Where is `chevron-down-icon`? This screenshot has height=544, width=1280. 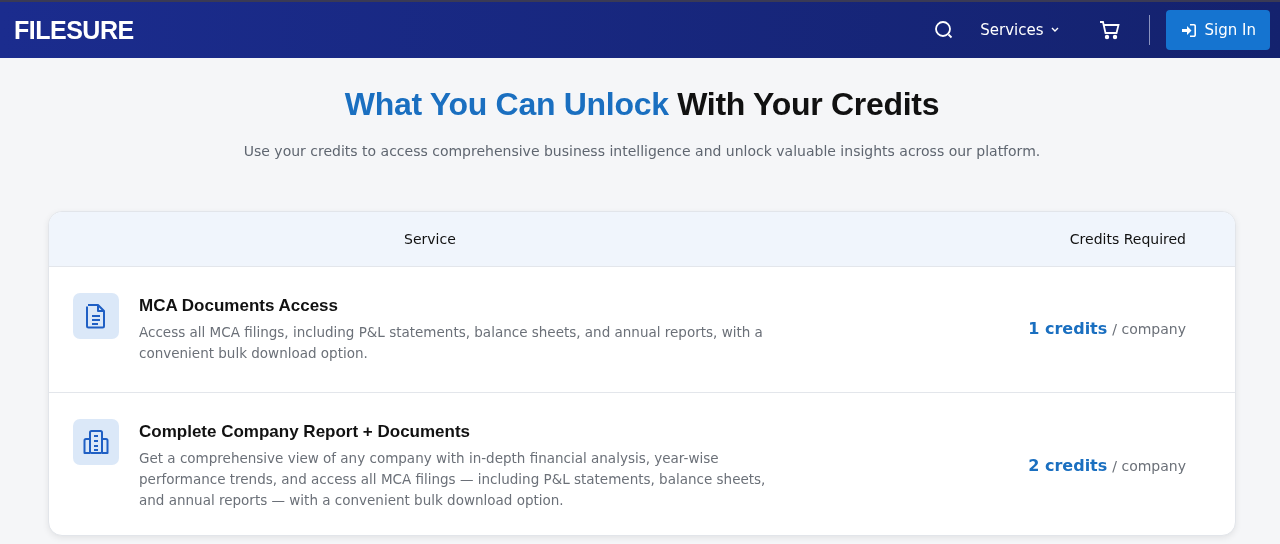
chevron-down-icon is located at coordinates (1054, 30).